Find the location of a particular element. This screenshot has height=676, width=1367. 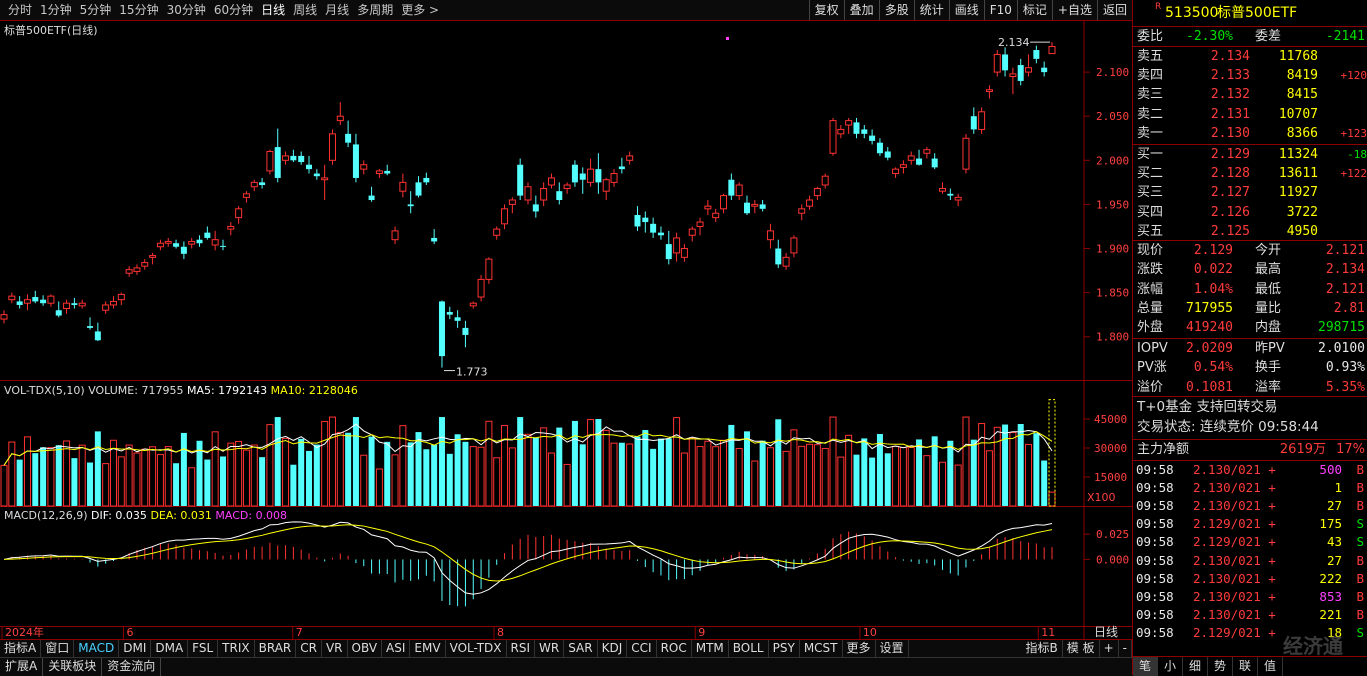

indicator-tab-asi-11: ASI is located at coordinates (396, 649).